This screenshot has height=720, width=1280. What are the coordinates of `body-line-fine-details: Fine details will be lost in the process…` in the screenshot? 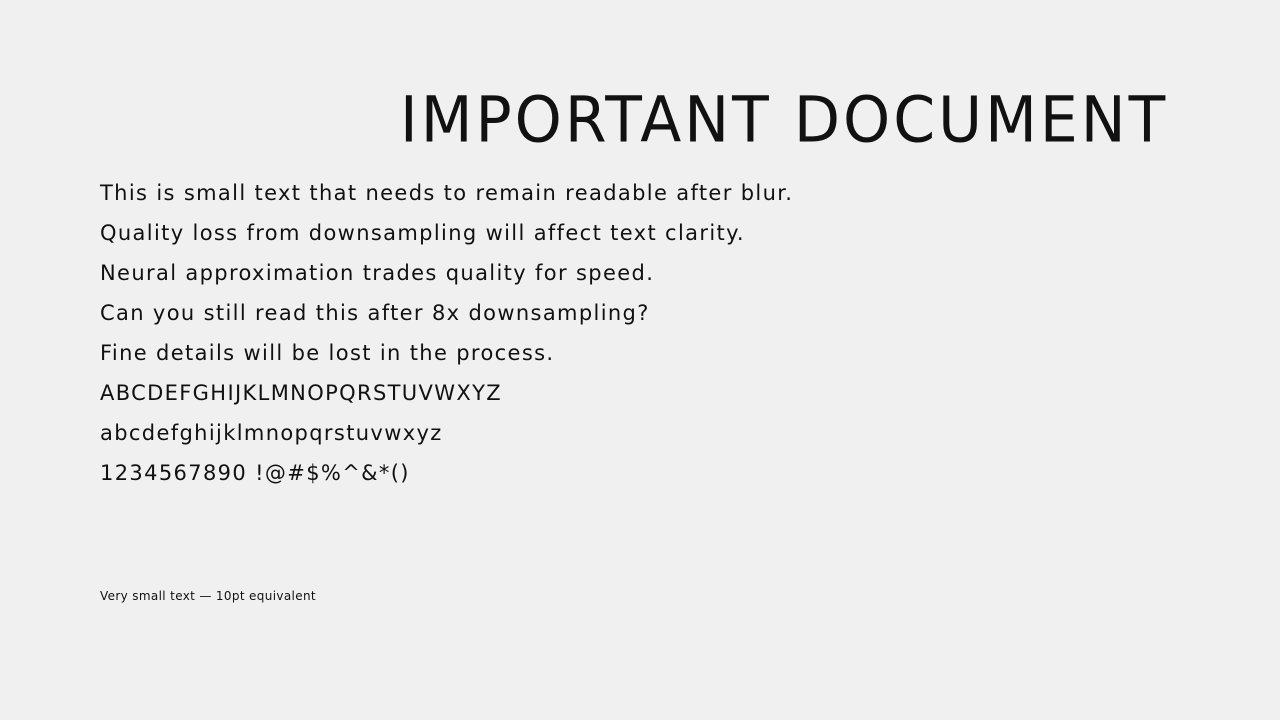 It's located at (327, 353).